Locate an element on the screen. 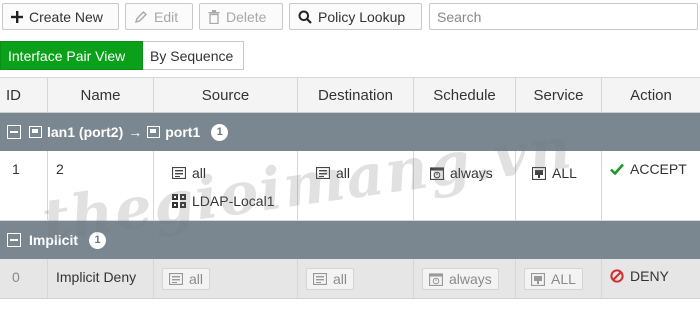 This screenshot has width=700, height=329. magnifier-icon is located at coordinates (305, 17).